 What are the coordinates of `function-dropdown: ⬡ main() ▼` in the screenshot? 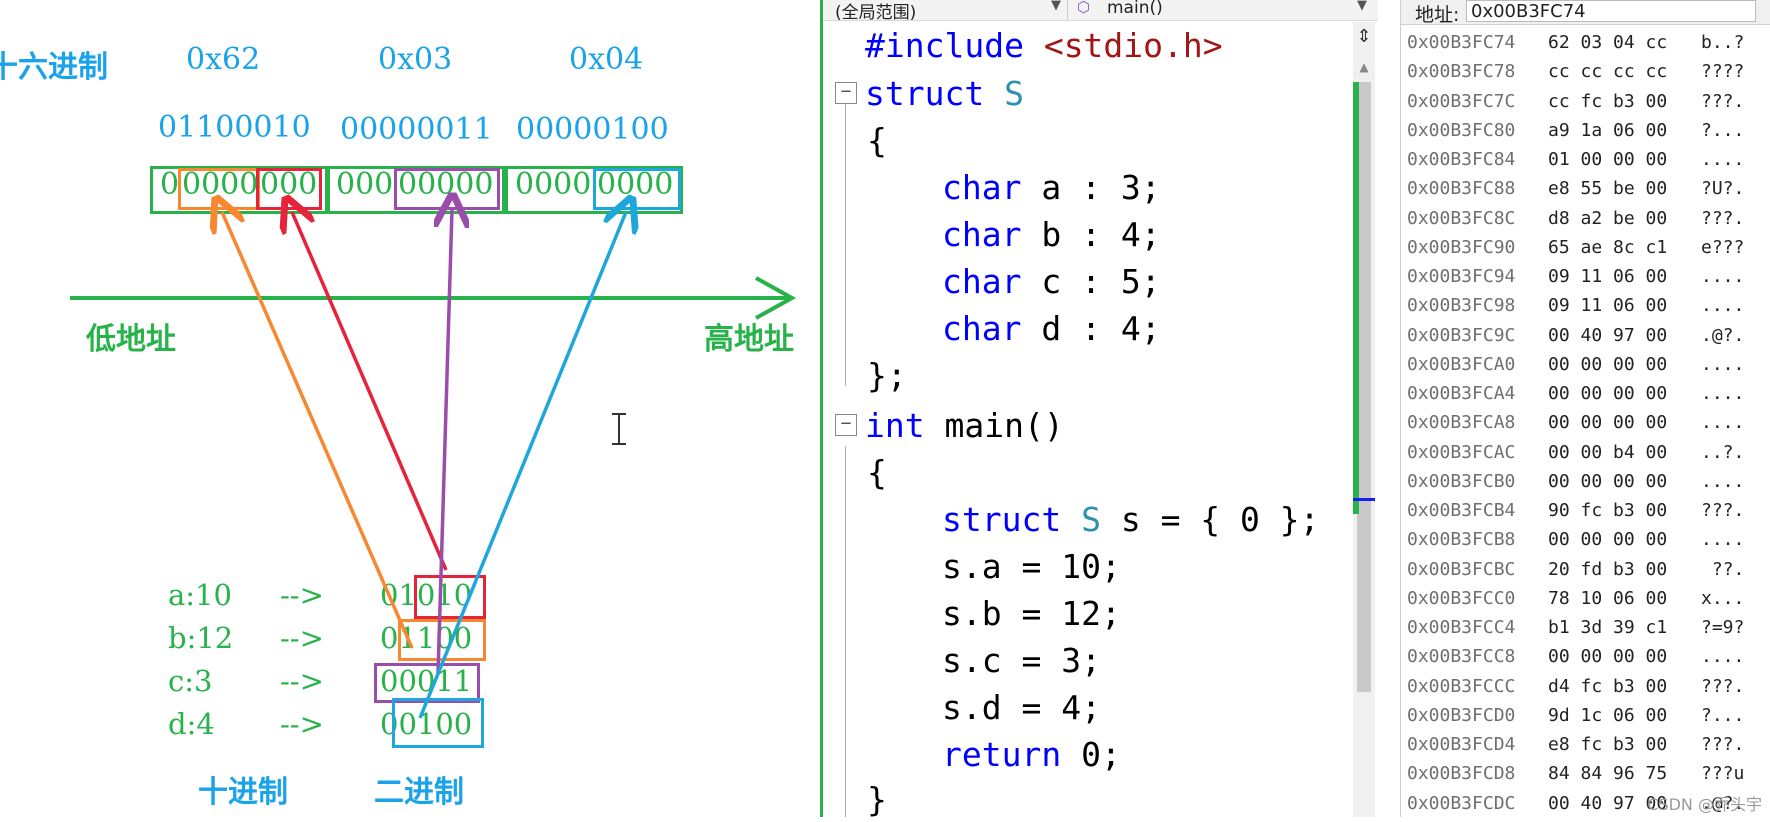 It's located at (1225, 10).